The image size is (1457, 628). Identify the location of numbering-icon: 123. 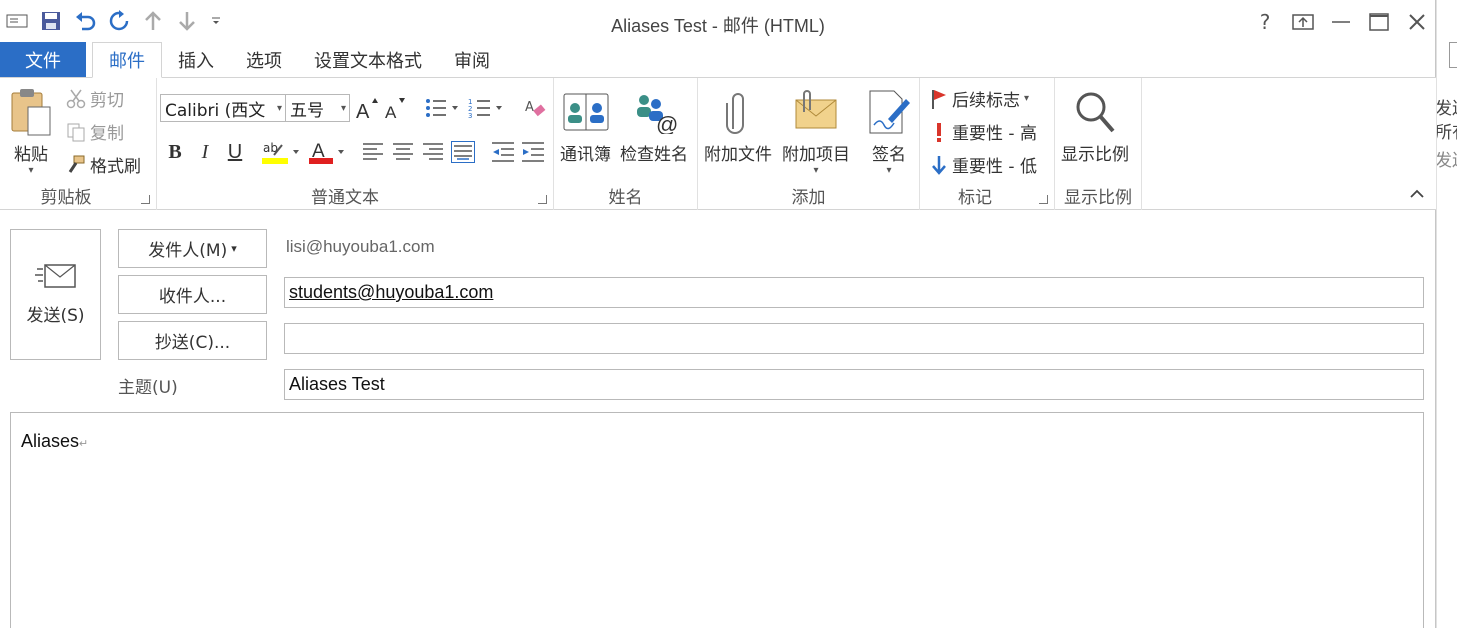
(485, 108).